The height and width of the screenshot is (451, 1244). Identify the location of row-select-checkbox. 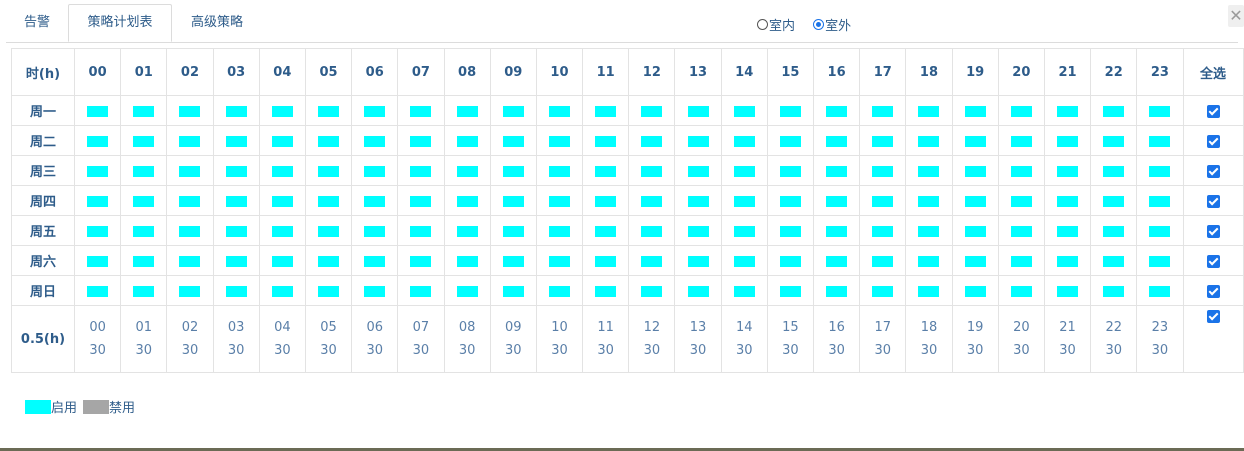
(1213, 141).